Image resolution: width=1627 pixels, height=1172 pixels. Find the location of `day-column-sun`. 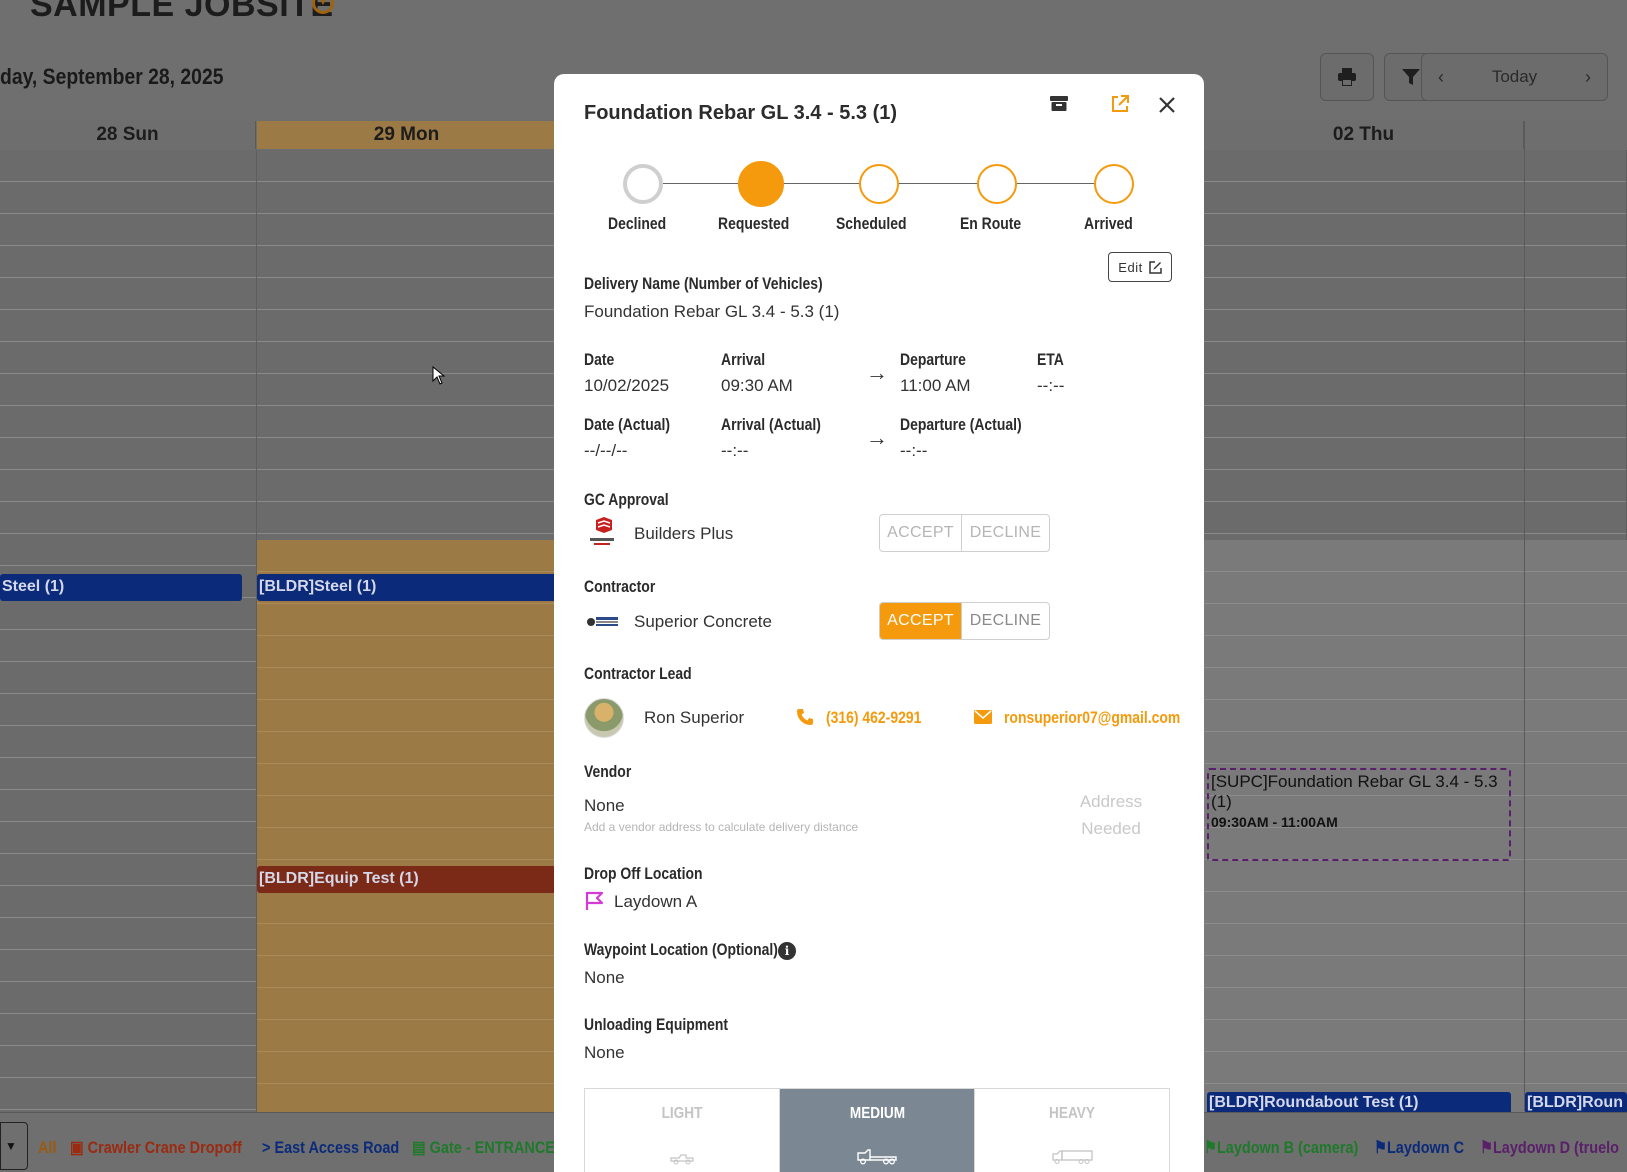

day-column-sun is located at coordinates (128, 631).